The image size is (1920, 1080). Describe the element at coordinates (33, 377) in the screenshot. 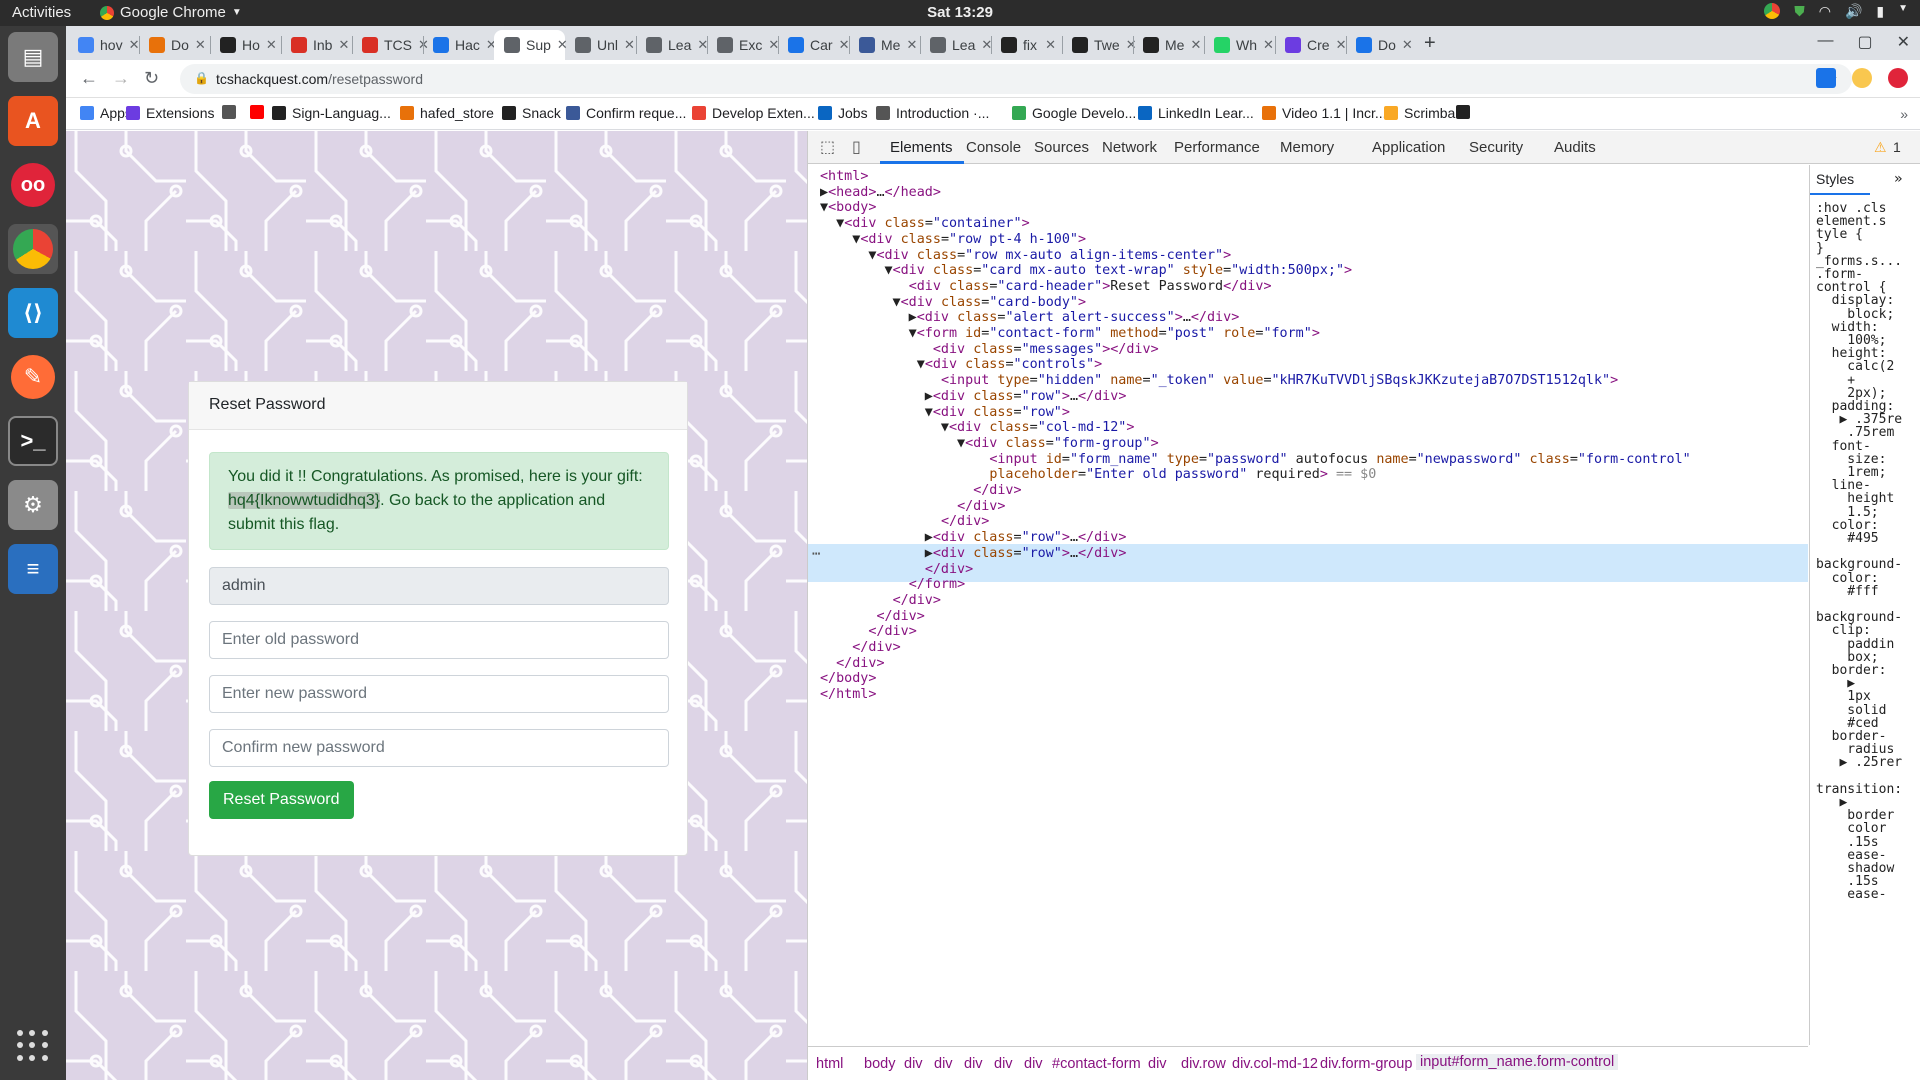

I see `postman-icon: ✎` at that location.